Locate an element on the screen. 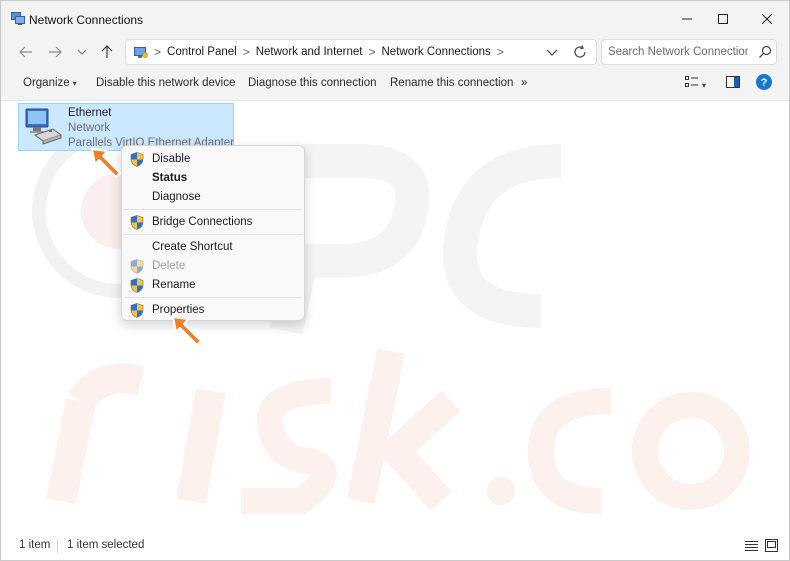 Image resolution: width=790 pixels, height=561 pixels. diagnose-connection-button: Diagnose this connection is located at coordinates (312, 83).